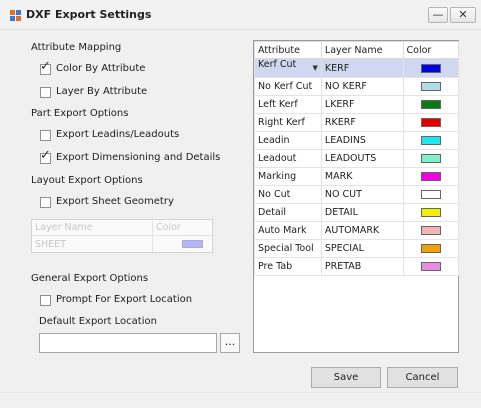 This screenshot has width=481, height=408. What do you see at coordinates (362, 194) in the screenshot?
I see `grid-cell-layer-name: NO CUT` at bounding box center [362, 194].